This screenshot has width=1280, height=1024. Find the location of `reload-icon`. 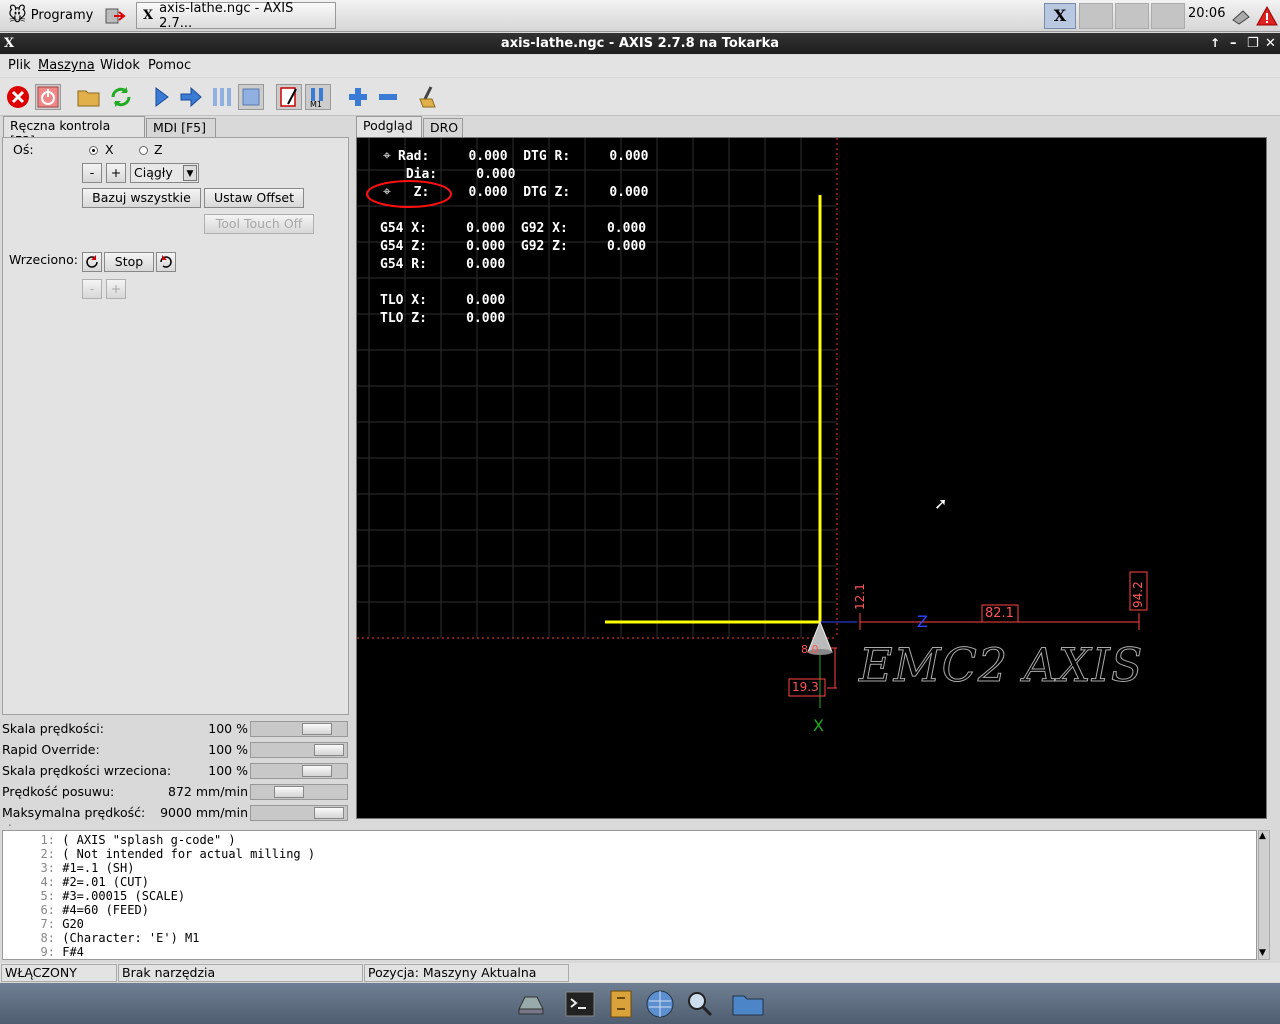

reload-icon is located at coordinates (121, 97).